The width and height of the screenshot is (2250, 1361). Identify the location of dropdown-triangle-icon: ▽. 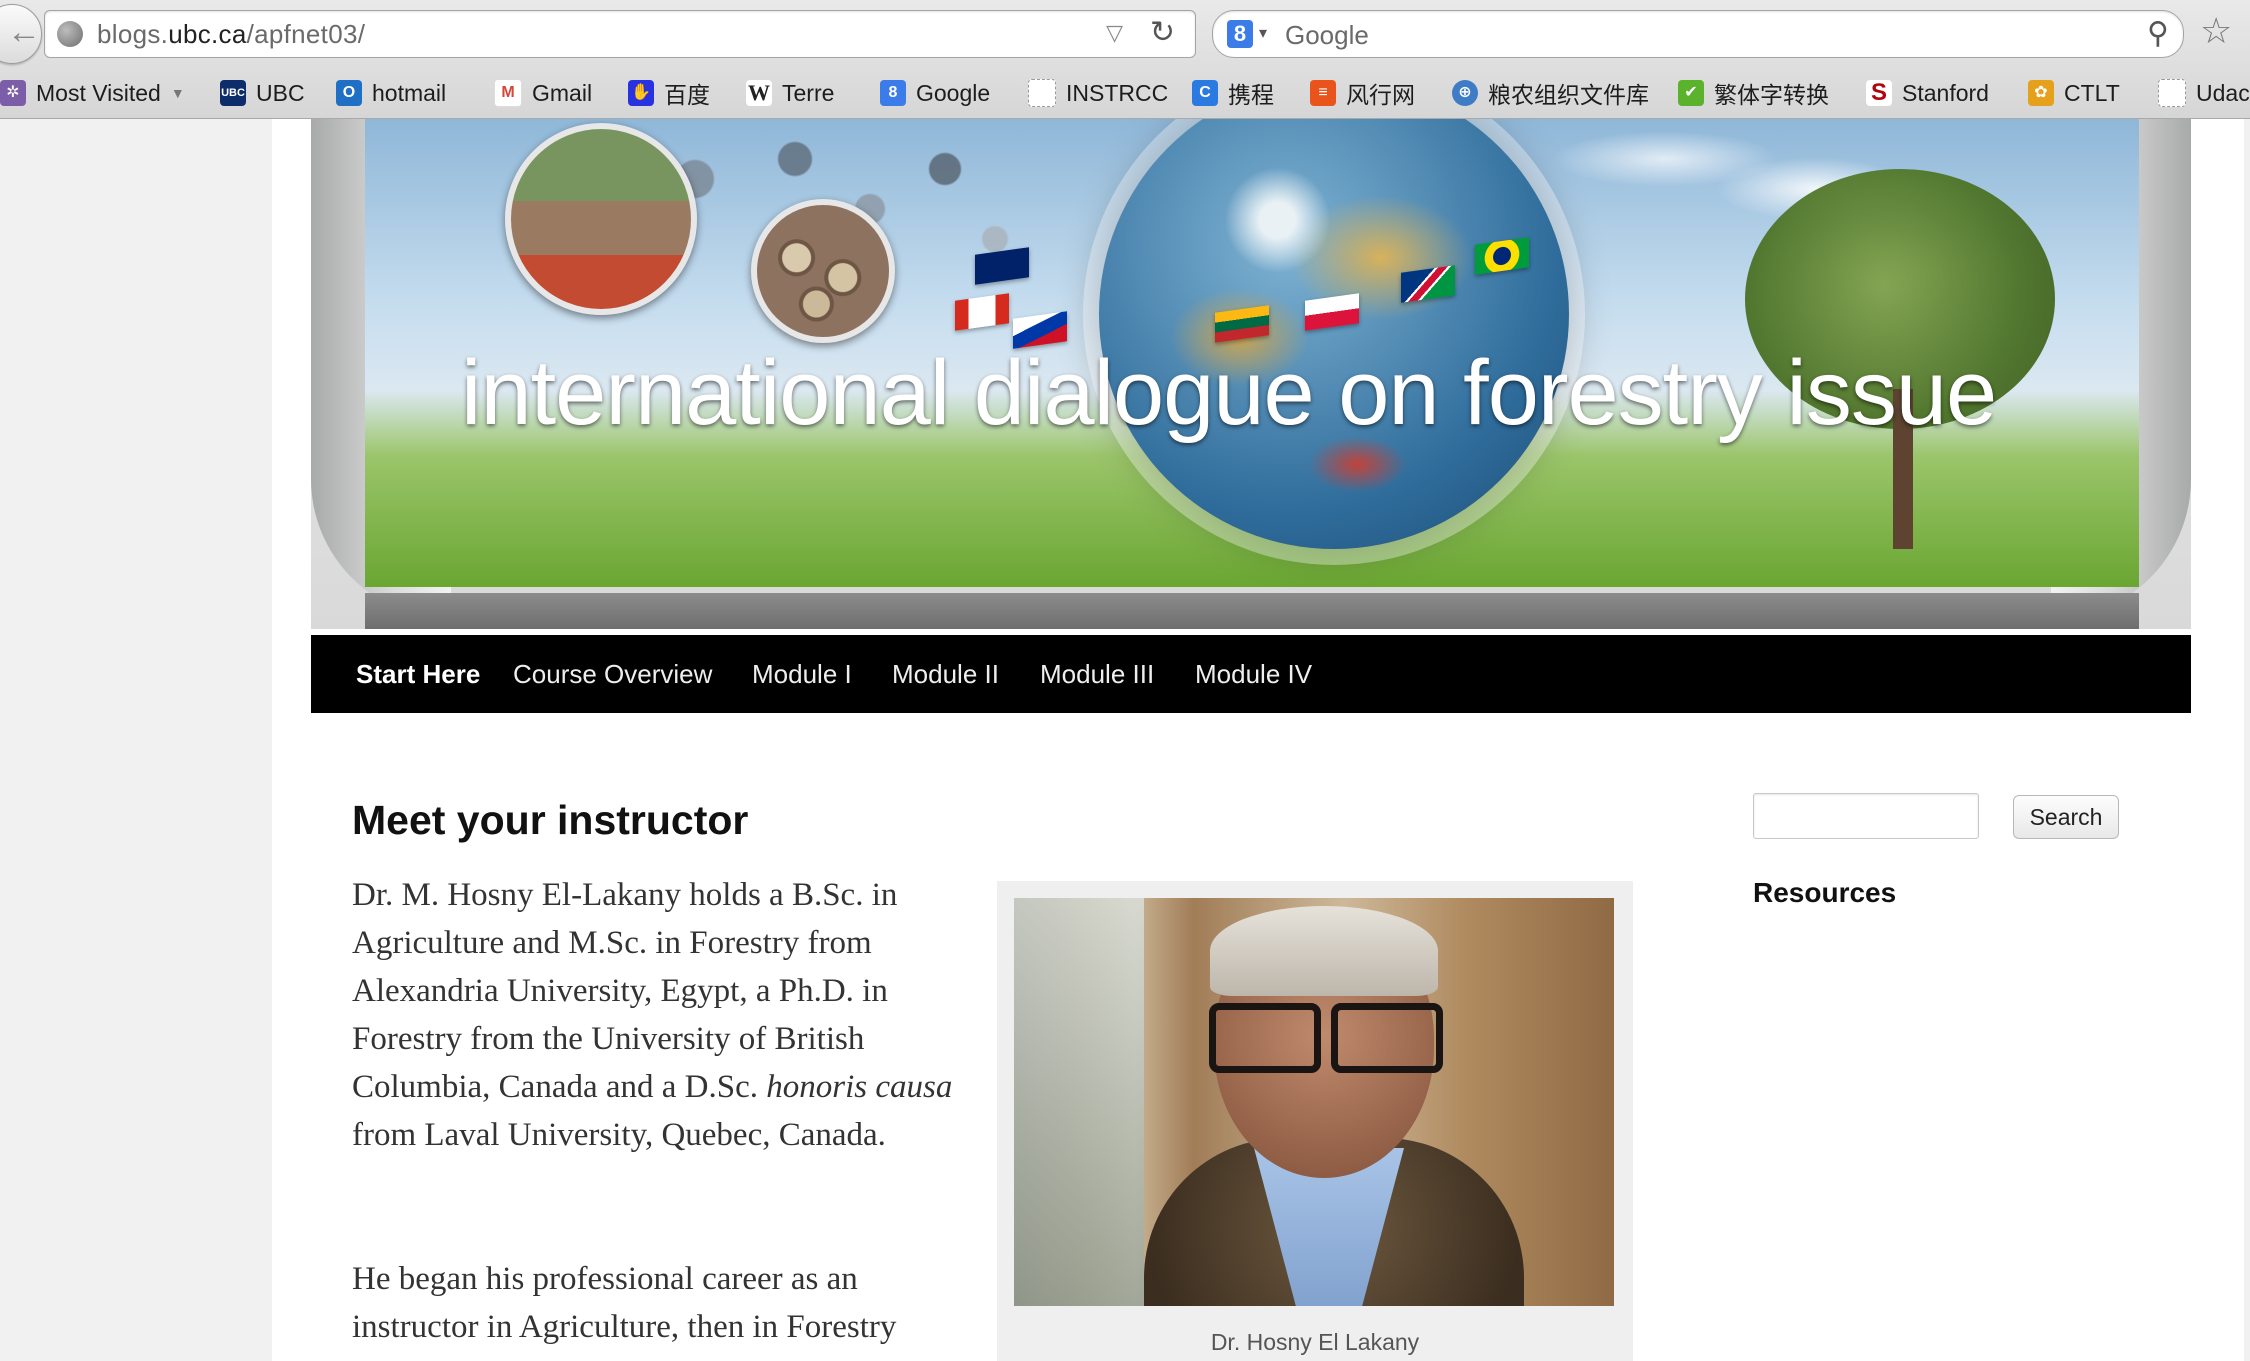
(1114, 33).